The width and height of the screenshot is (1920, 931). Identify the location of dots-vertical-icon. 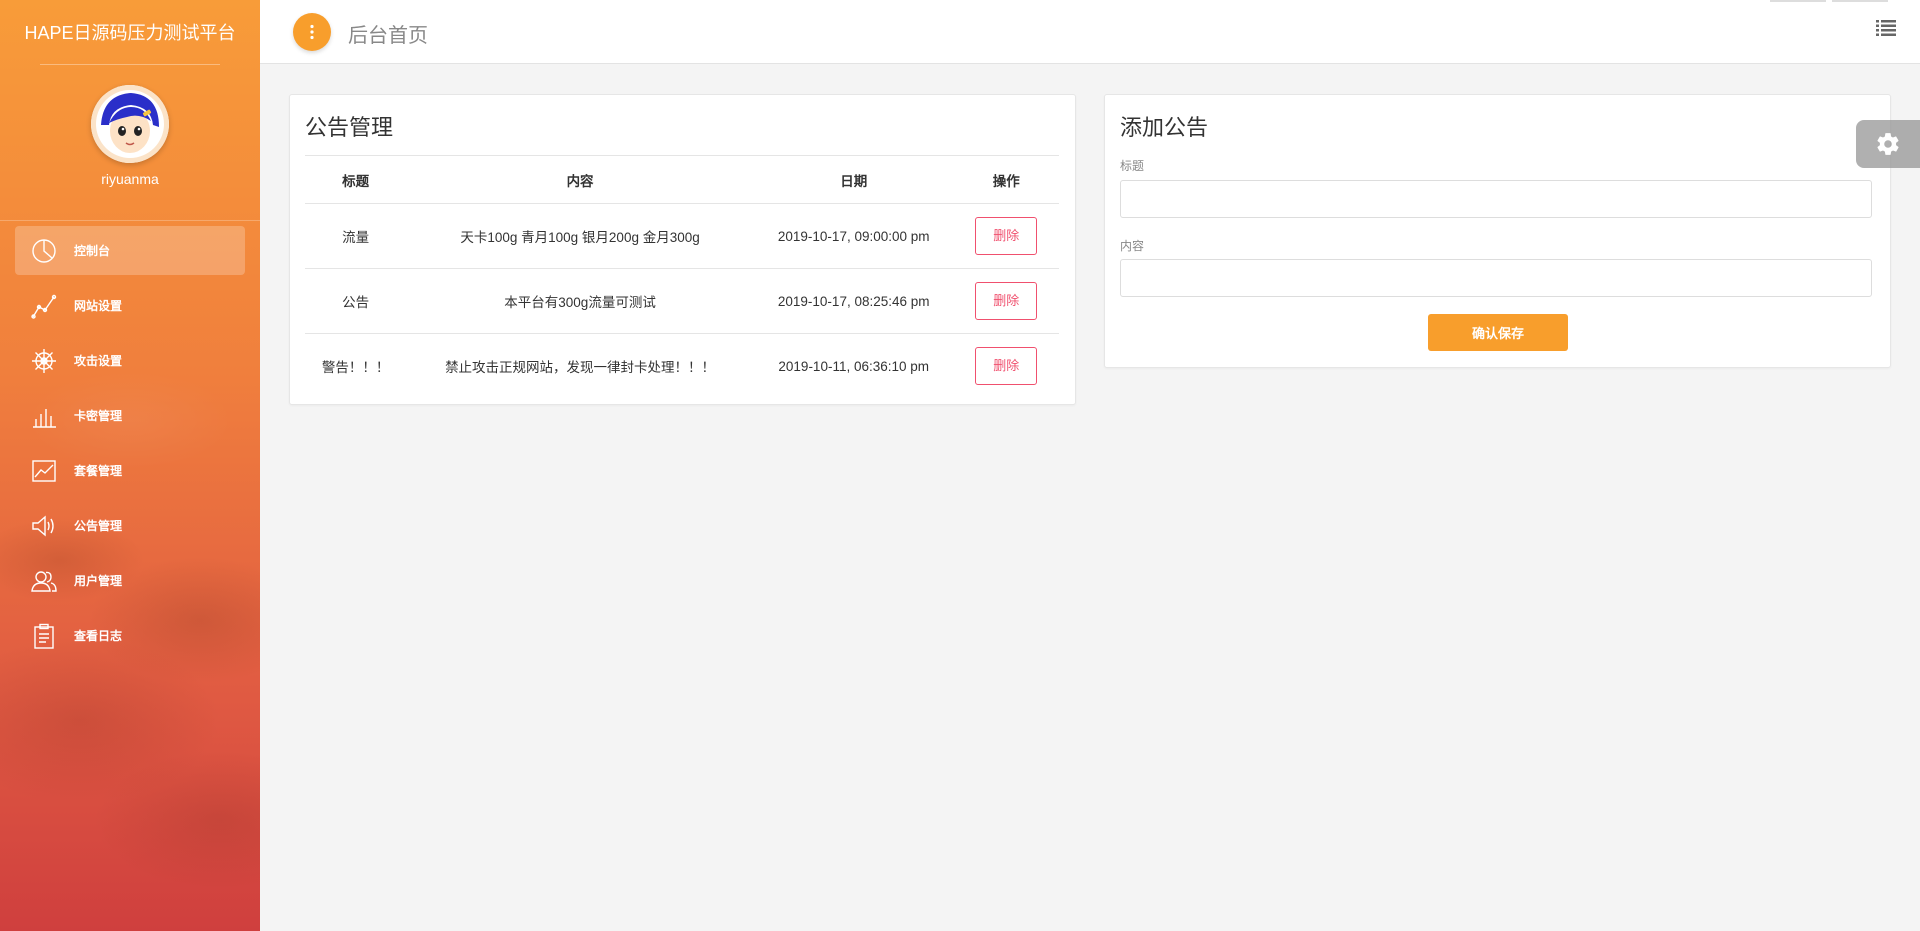
(312, 32).